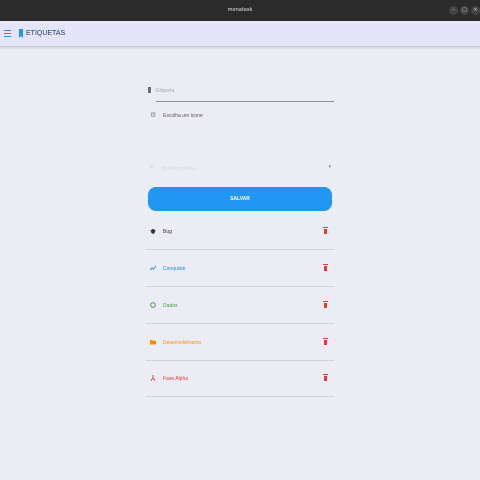  Describe the element at coordinates (153, 268) in the screenshot. I see `trending-up-icon` at that location.